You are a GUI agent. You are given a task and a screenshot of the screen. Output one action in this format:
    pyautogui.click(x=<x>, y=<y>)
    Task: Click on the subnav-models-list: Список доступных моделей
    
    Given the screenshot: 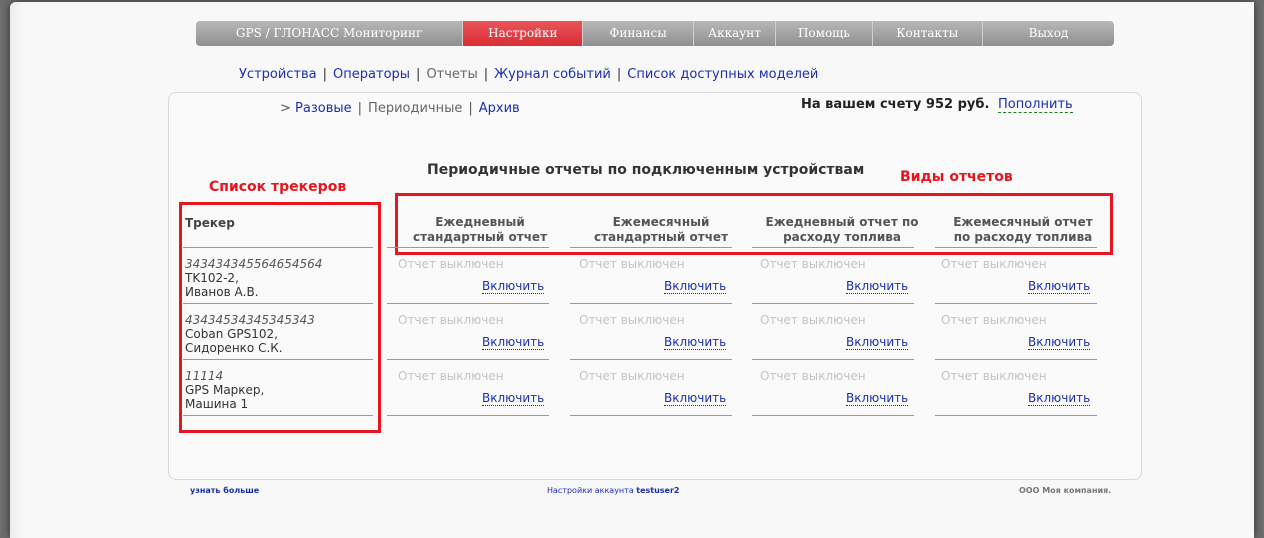 What is the action you would take?
    pyautogui.click(x=722, y=74)
    